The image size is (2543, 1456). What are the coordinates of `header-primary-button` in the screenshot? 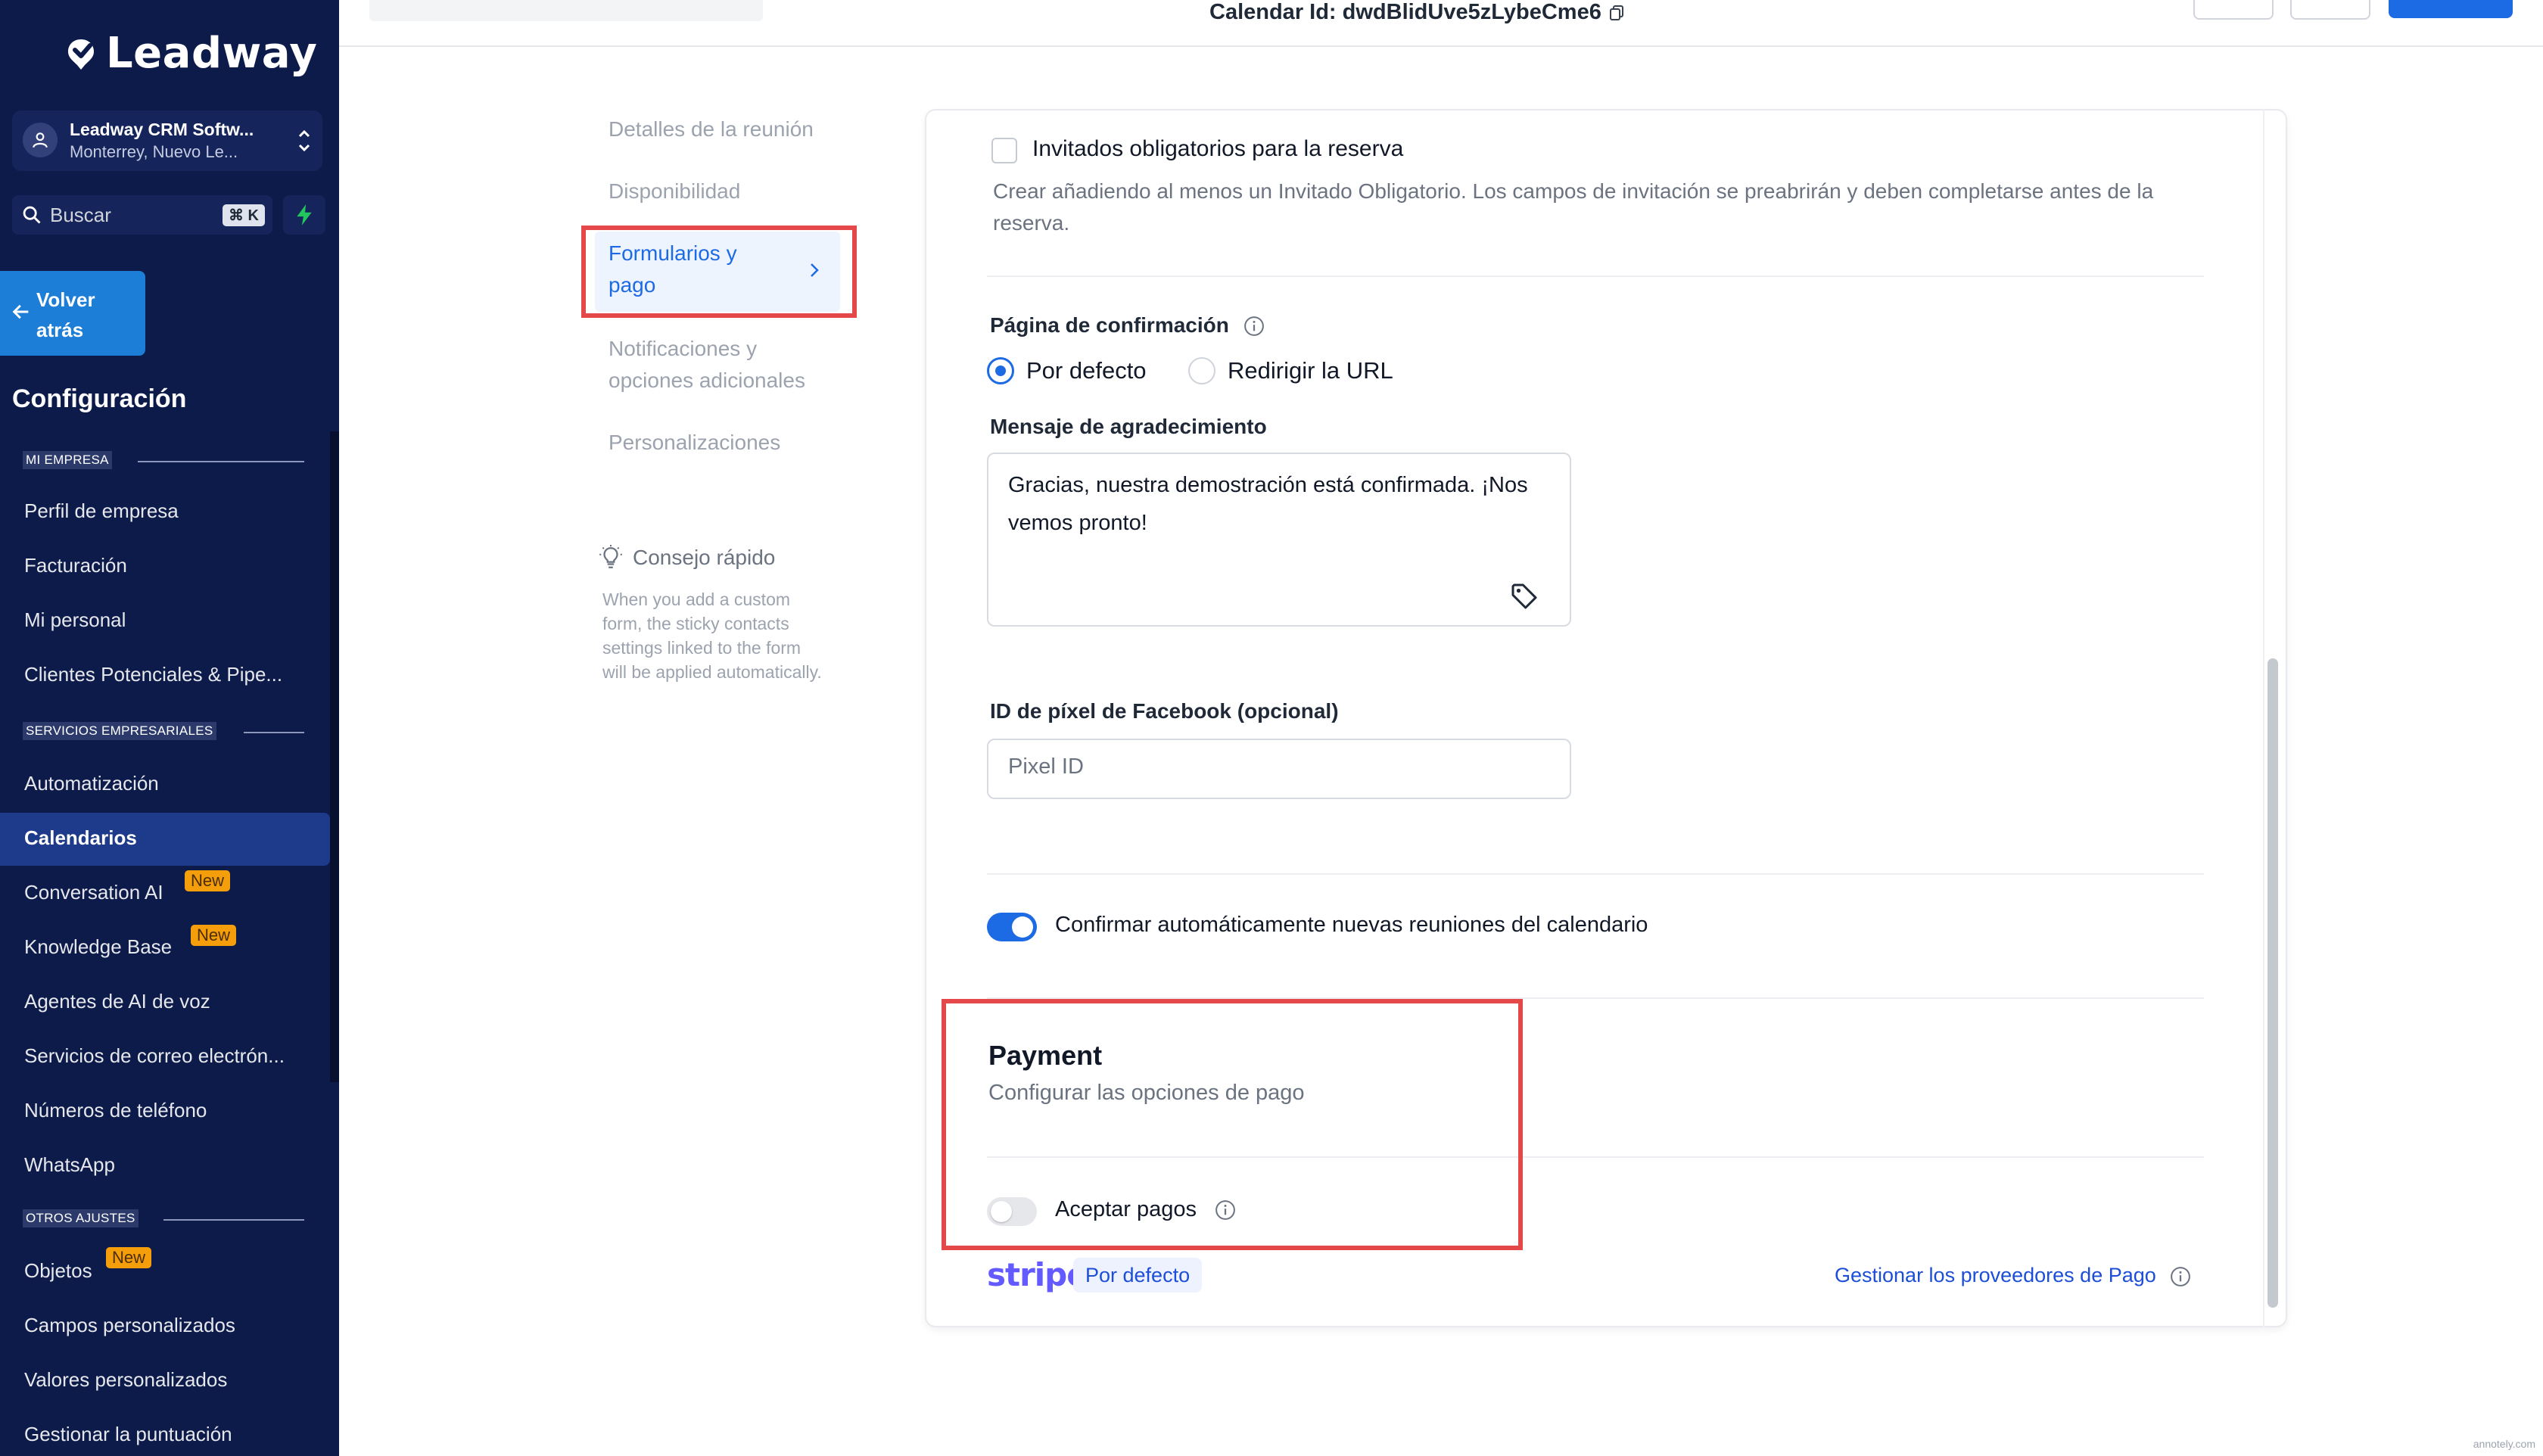 It's located at (2451, 9).